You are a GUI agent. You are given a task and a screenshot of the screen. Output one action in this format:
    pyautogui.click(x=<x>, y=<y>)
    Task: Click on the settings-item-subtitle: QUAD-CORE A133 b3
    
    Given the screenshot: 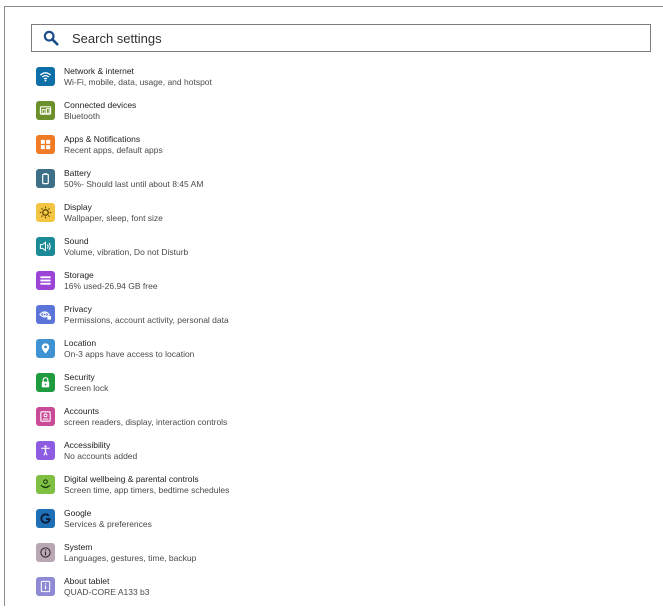 What is the action you would take?
    pyautogui.click(x=107, y=592)
    